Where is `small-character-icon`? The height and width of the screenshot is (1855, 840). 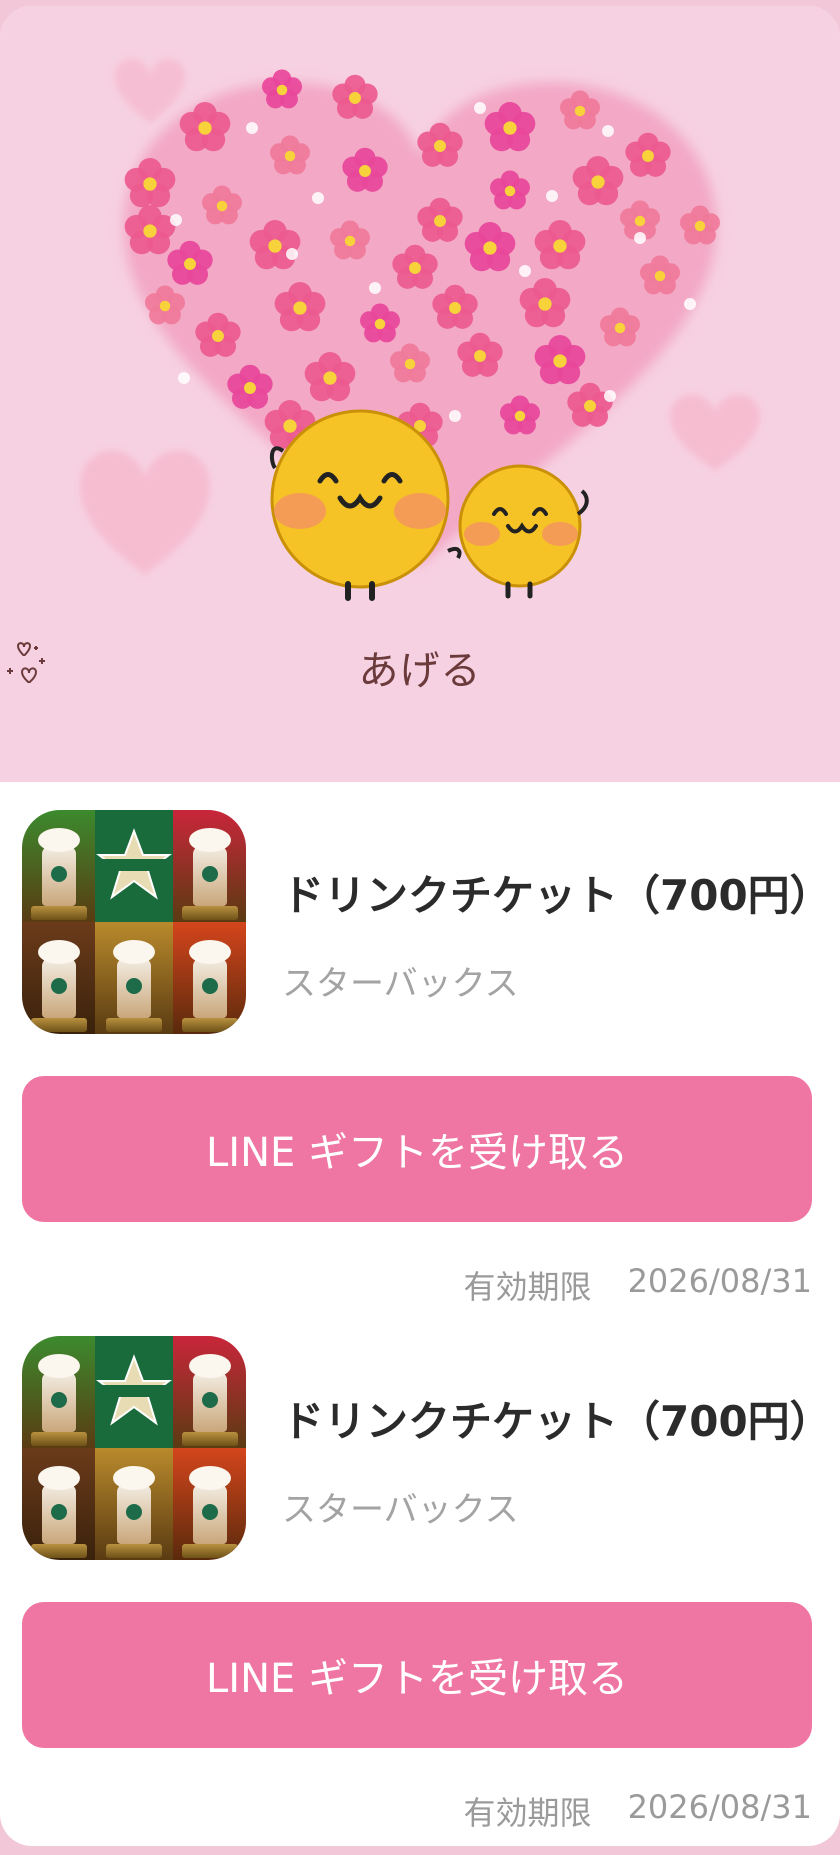
small-character-icon is located at coordinates (523, 531).